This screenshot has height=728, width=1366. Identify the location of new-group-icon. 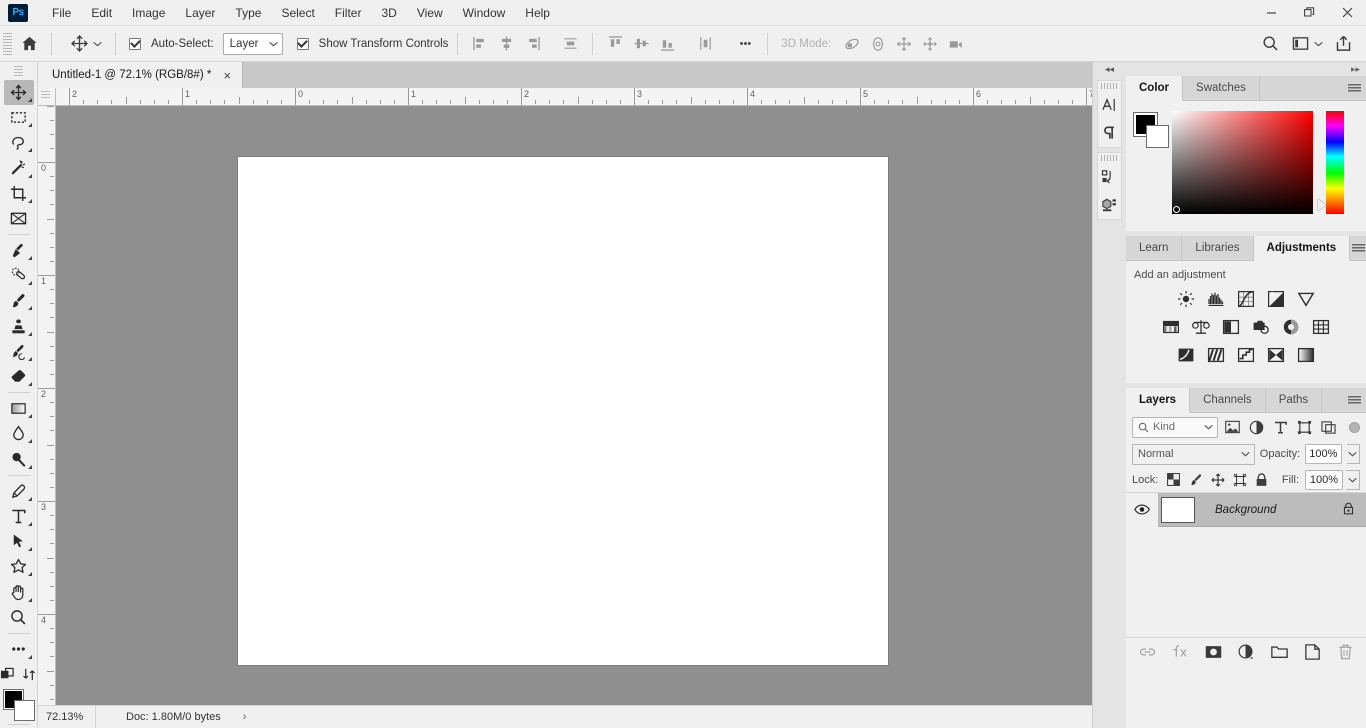
(1279, 652).